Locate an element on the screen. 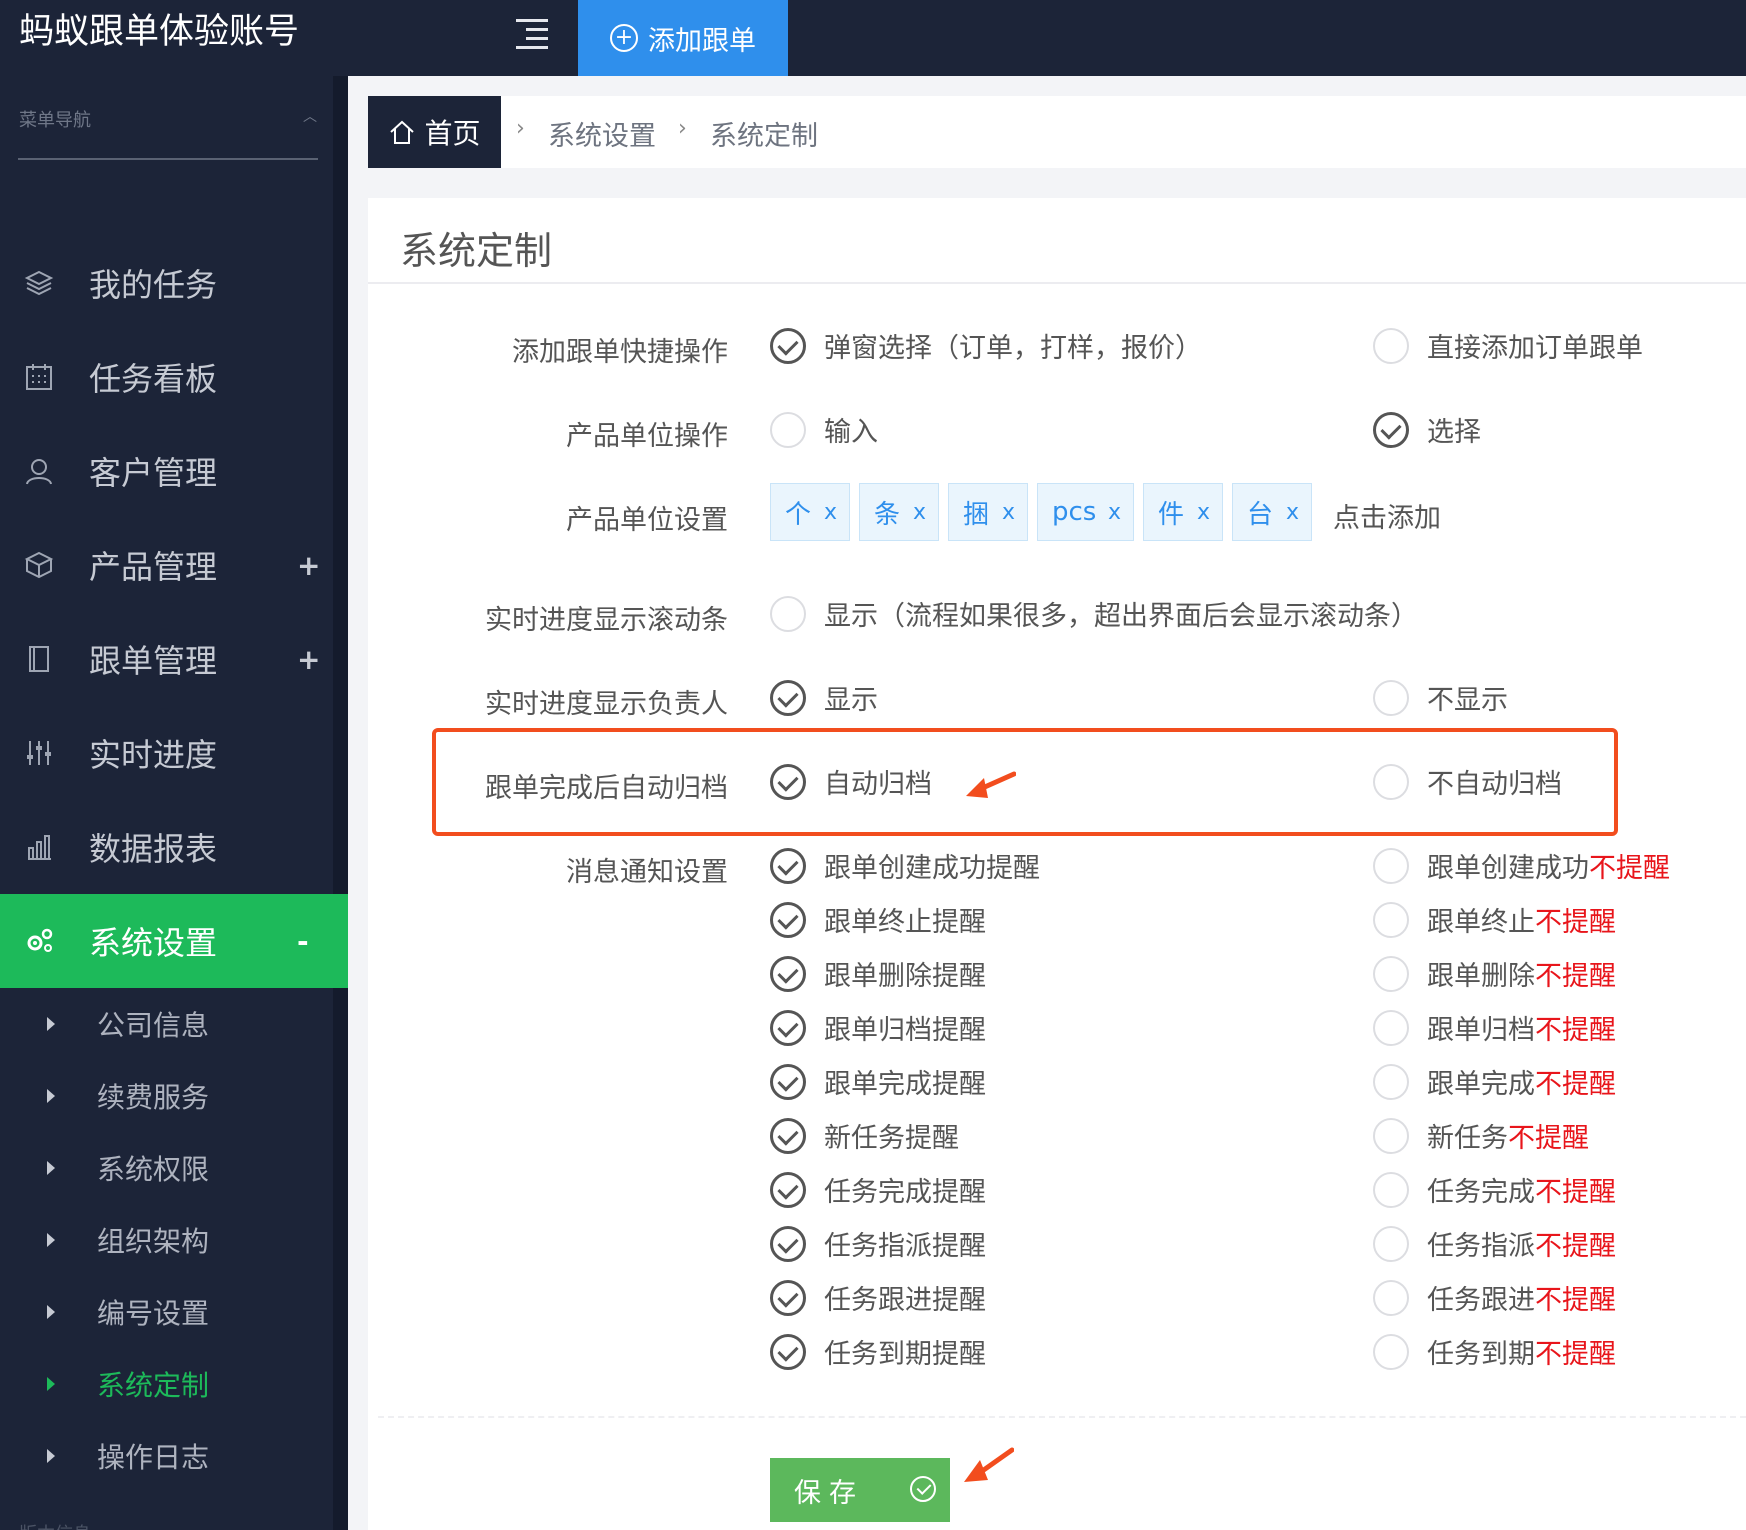  notify-off-option: 任务指派 不提醒 is located at coordinates (1494, 1243).